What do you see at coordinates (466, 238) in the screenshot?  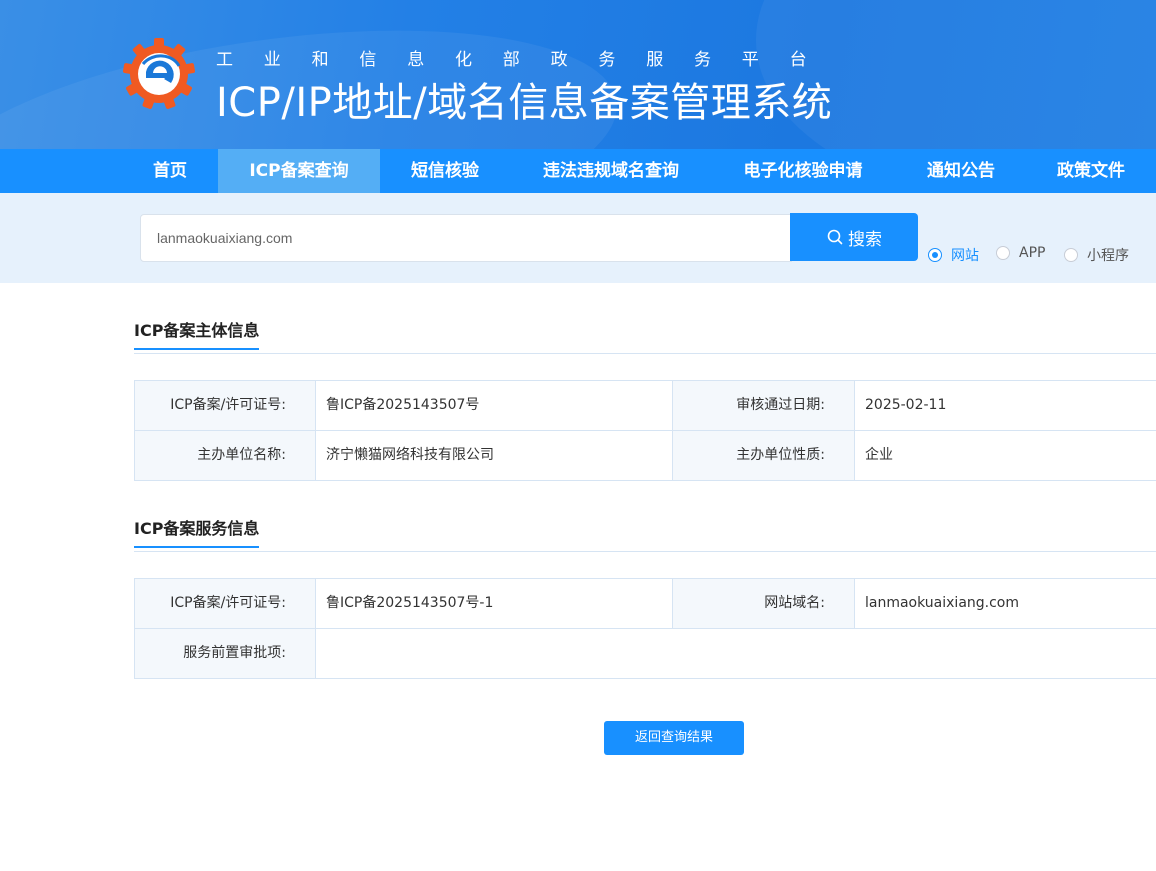 I see `search-input` at bounding box center [466, 238].